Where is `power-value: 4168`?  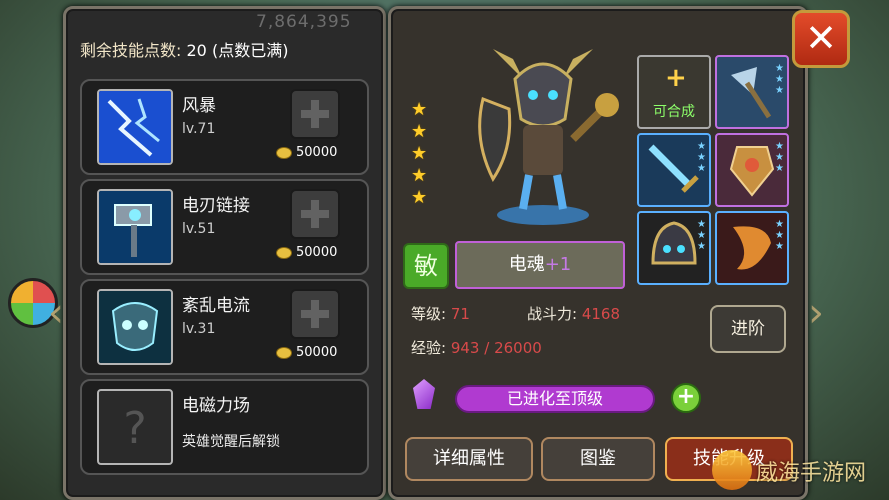 power-value: 4168 is located at coordinates (601, 314).